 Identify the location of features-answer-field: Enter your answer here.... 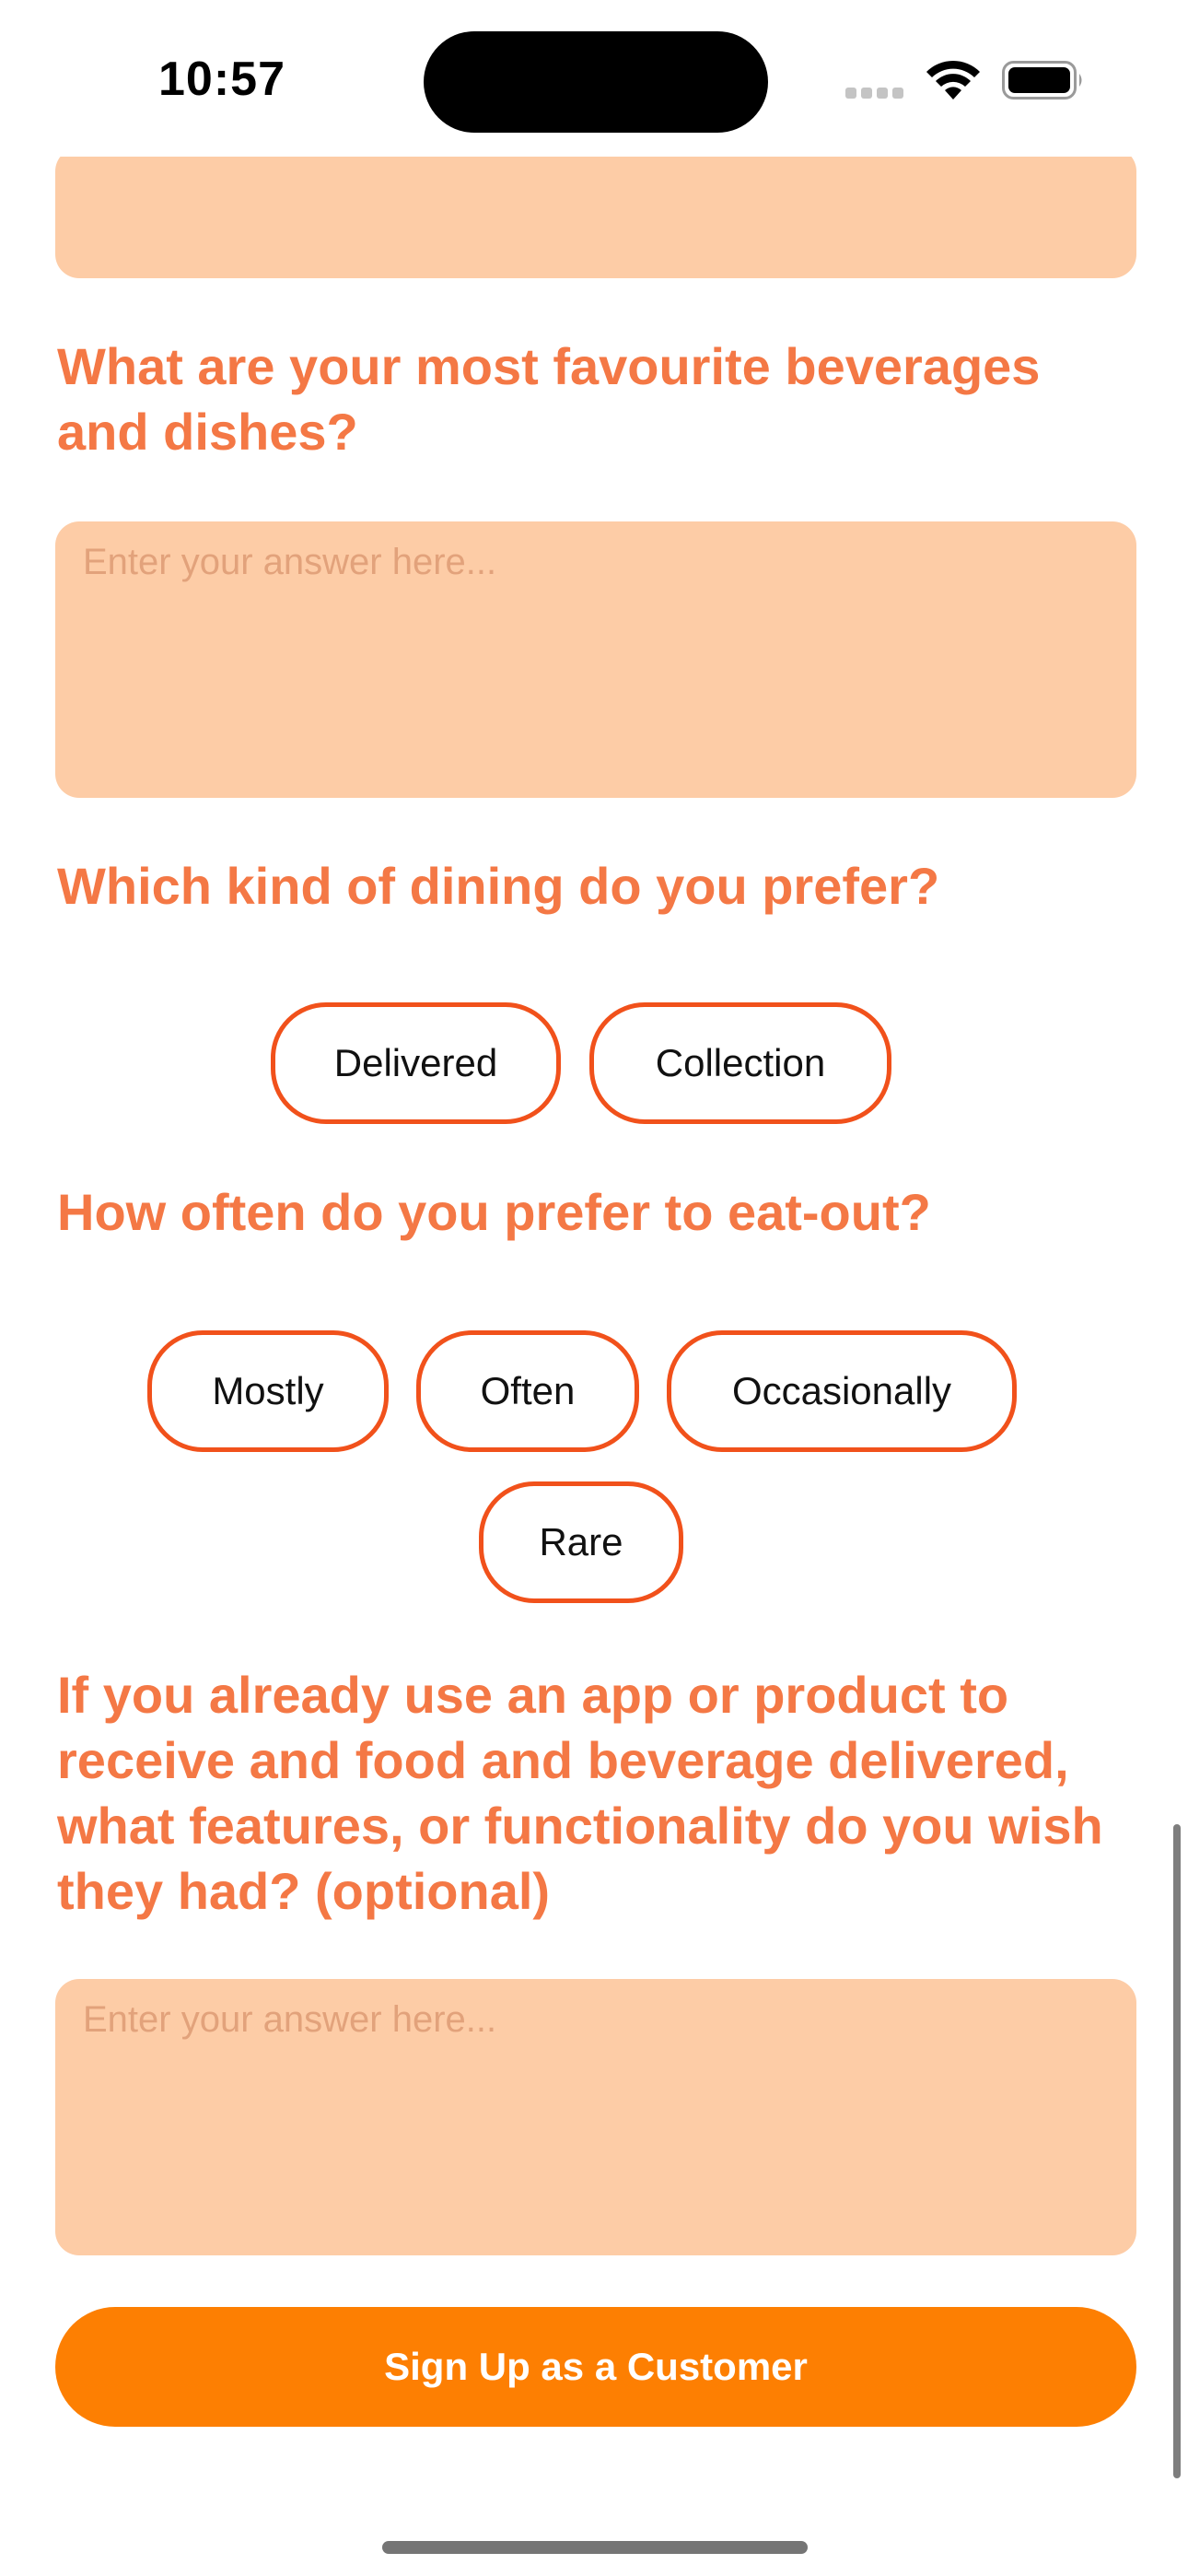
(595, 2117).